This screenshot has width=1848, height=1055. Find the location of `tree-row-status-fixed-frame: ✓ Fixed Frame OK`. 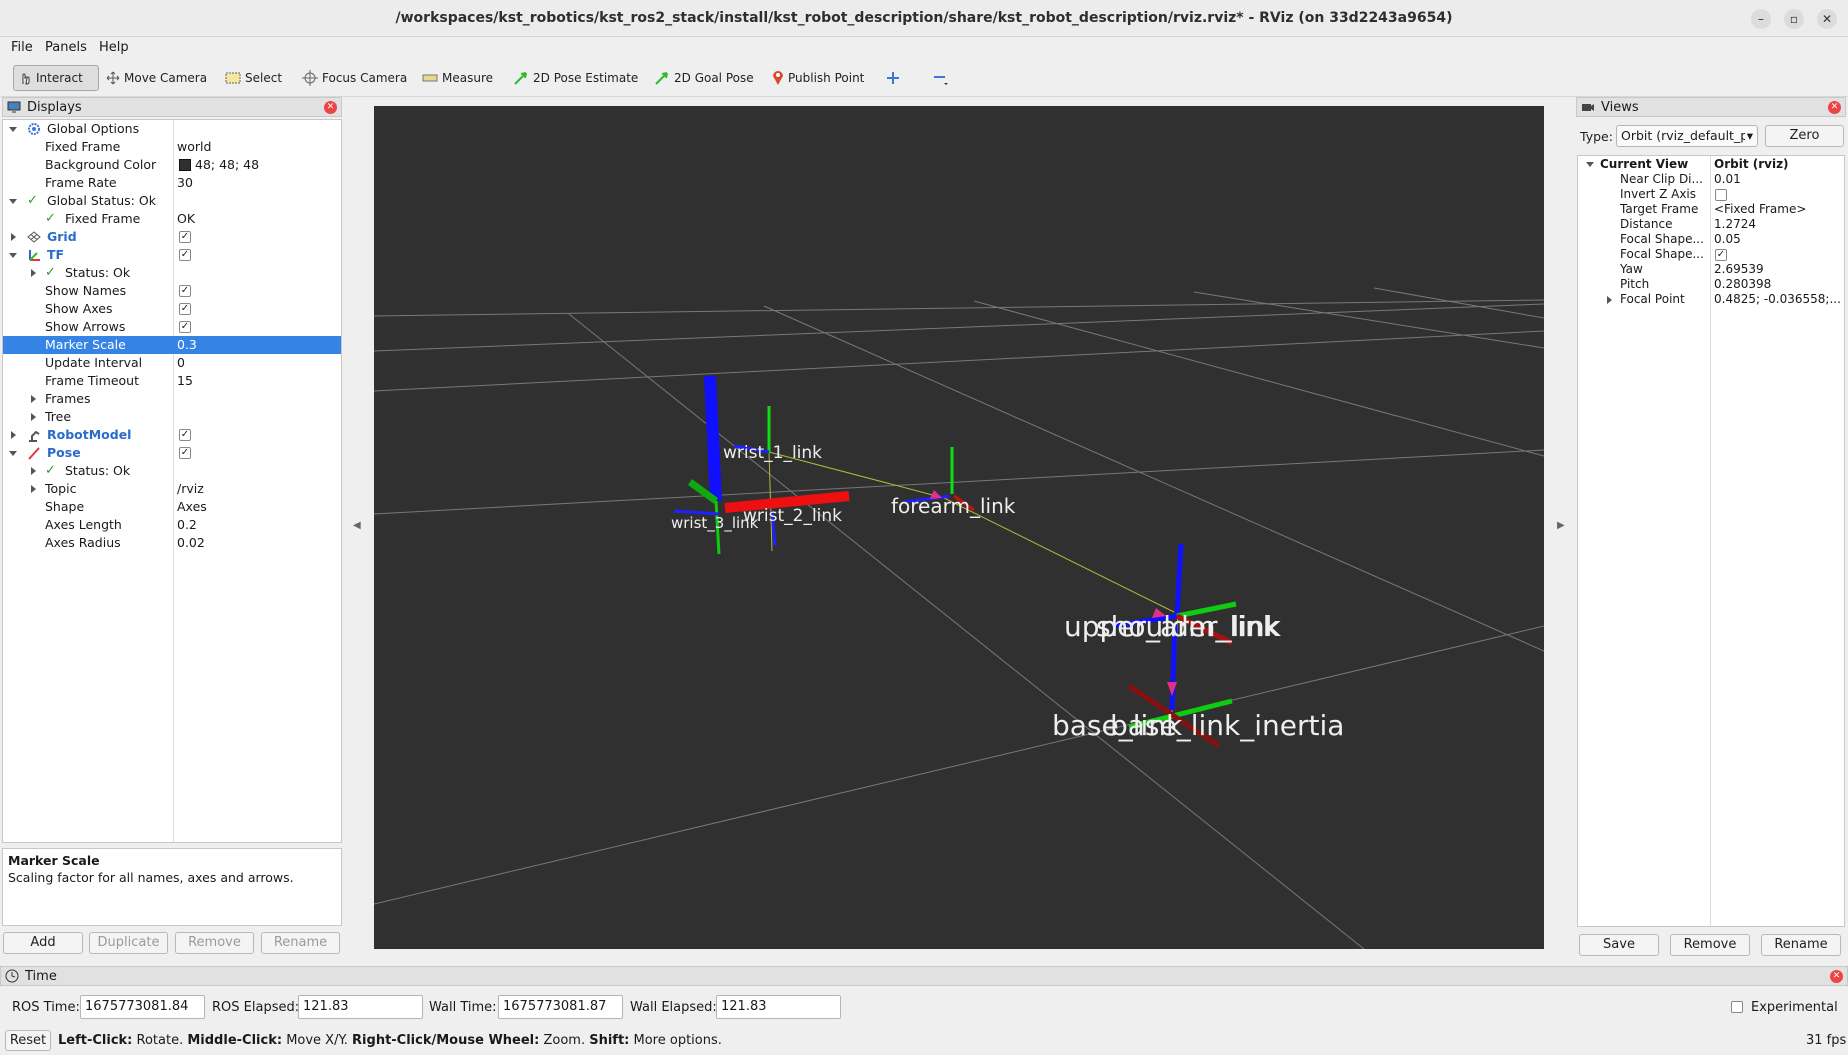

tree-row-status-fixed-frame: ✓ Fixed Frame OK is located at coordinates (172, 219).